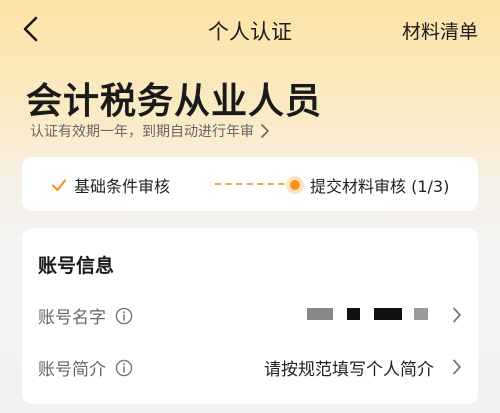  What do you see at coordinates (250, 367) in the screenshot?
I see `account-bio-row: 账号简介 请按规范填写个人简介` at bounding box center [250, 367].